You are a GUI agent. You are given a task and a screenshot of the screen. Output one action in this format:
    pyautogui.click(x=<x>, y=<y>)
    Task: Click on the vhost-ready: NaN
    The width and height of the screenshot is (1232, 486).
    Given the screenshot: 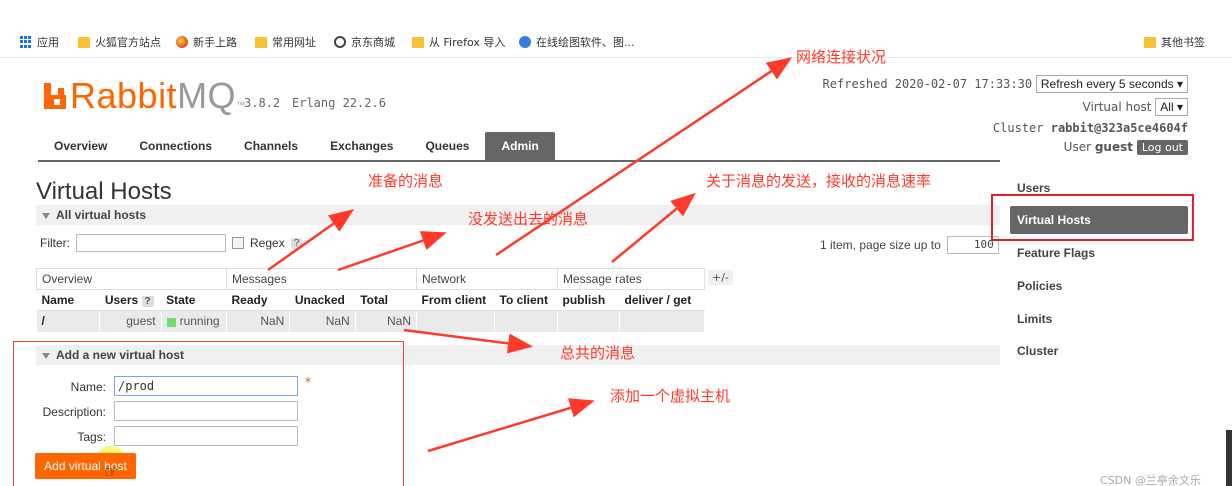 What is the action you would take?
    pyautogui.click(x=258, y=321)
    